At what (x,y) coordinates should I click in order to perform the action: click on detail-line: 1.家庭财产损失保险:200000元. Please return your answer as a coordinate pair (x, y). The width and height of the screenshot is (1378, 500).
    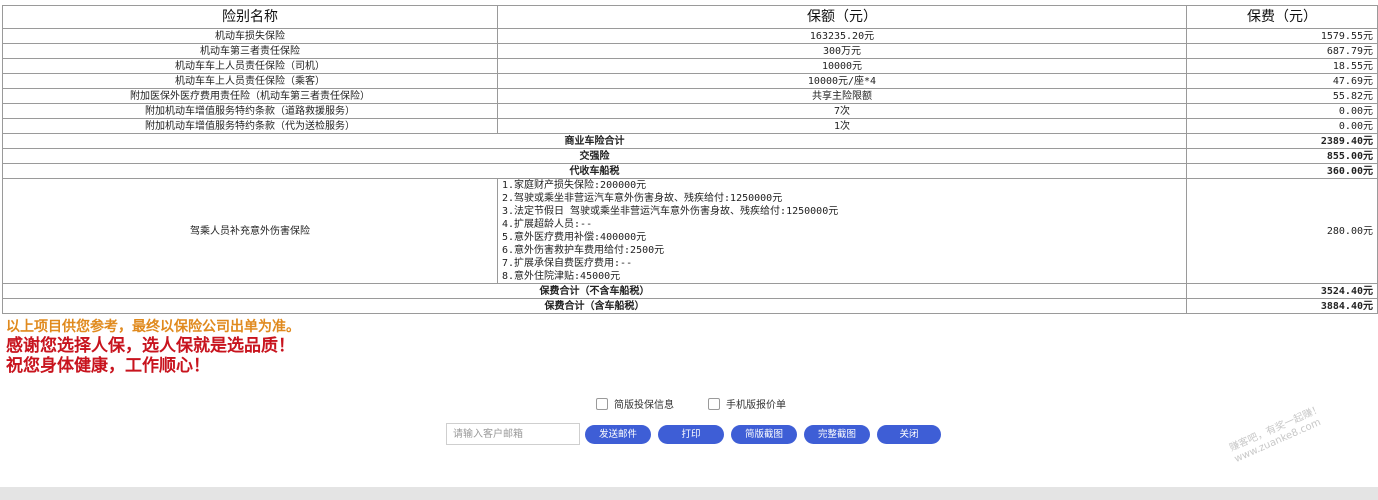
    Looking at the image, I should click on (574, 185).